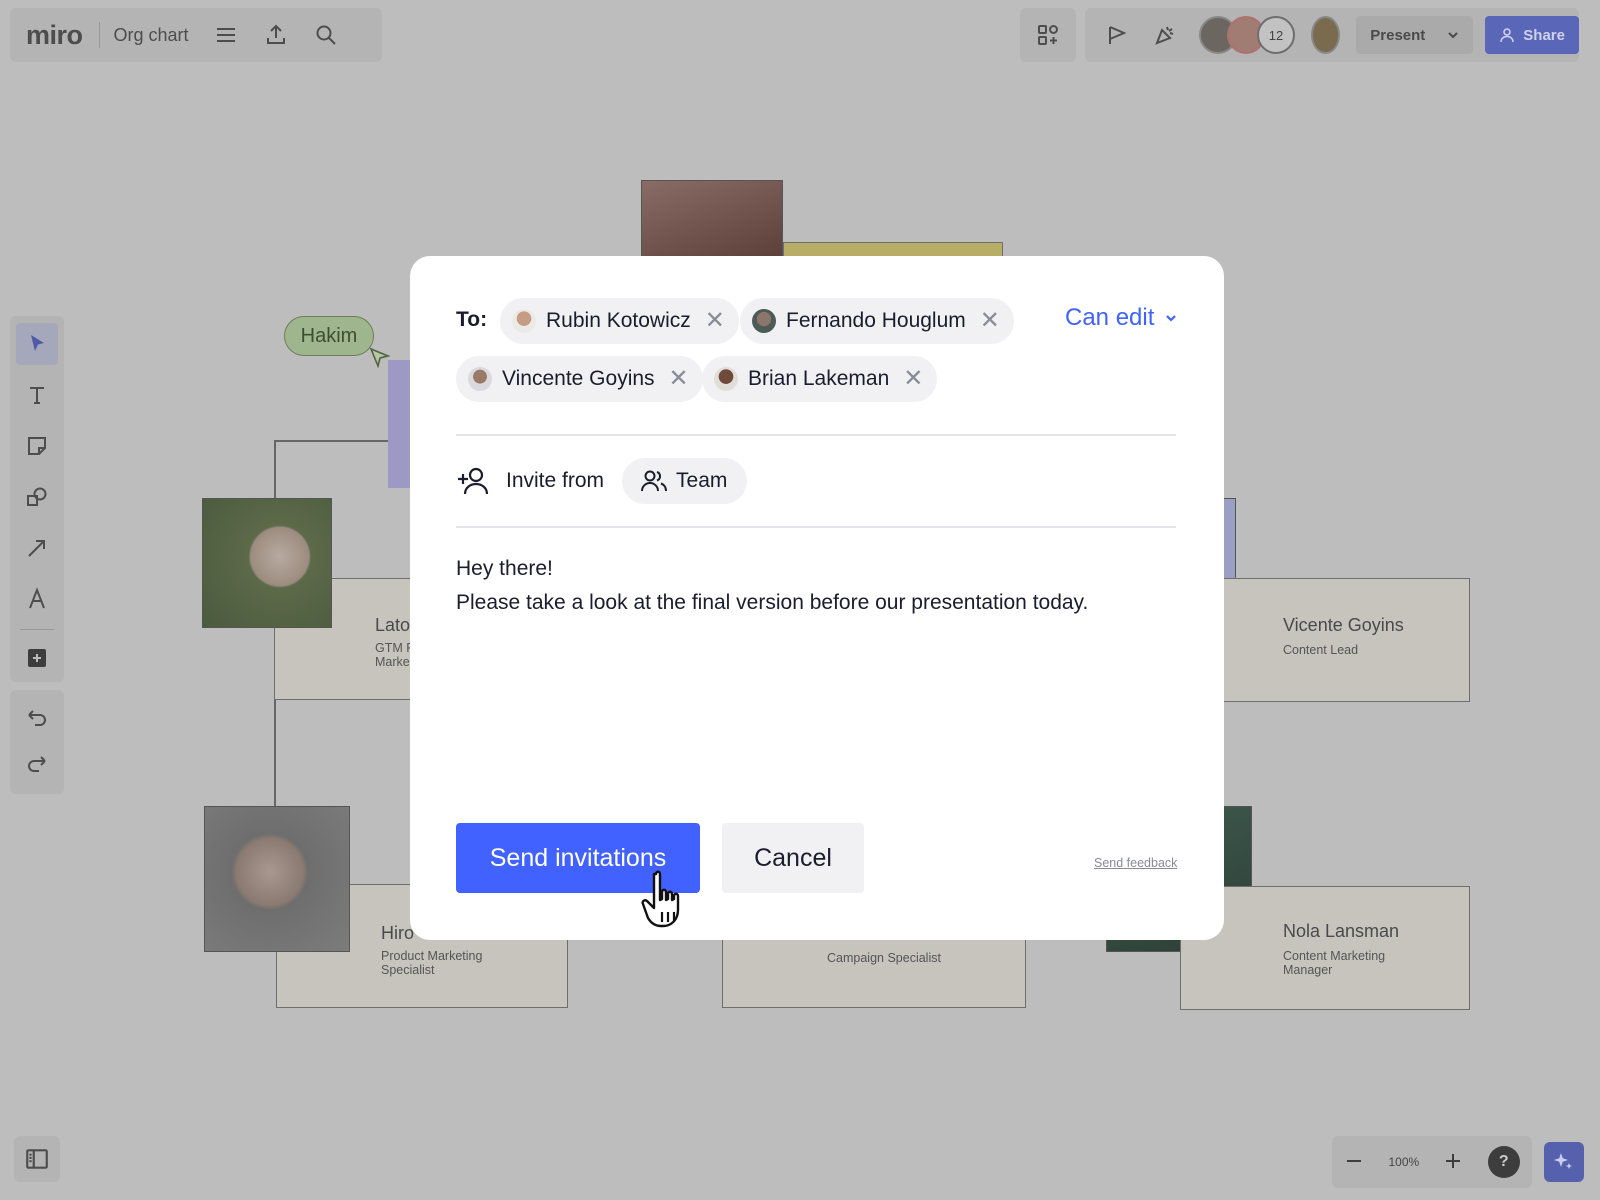  What do you see at coordinates (143, 35) in the screenshot?
I see `board-title: Org chart` at bounding box center [143, 35].